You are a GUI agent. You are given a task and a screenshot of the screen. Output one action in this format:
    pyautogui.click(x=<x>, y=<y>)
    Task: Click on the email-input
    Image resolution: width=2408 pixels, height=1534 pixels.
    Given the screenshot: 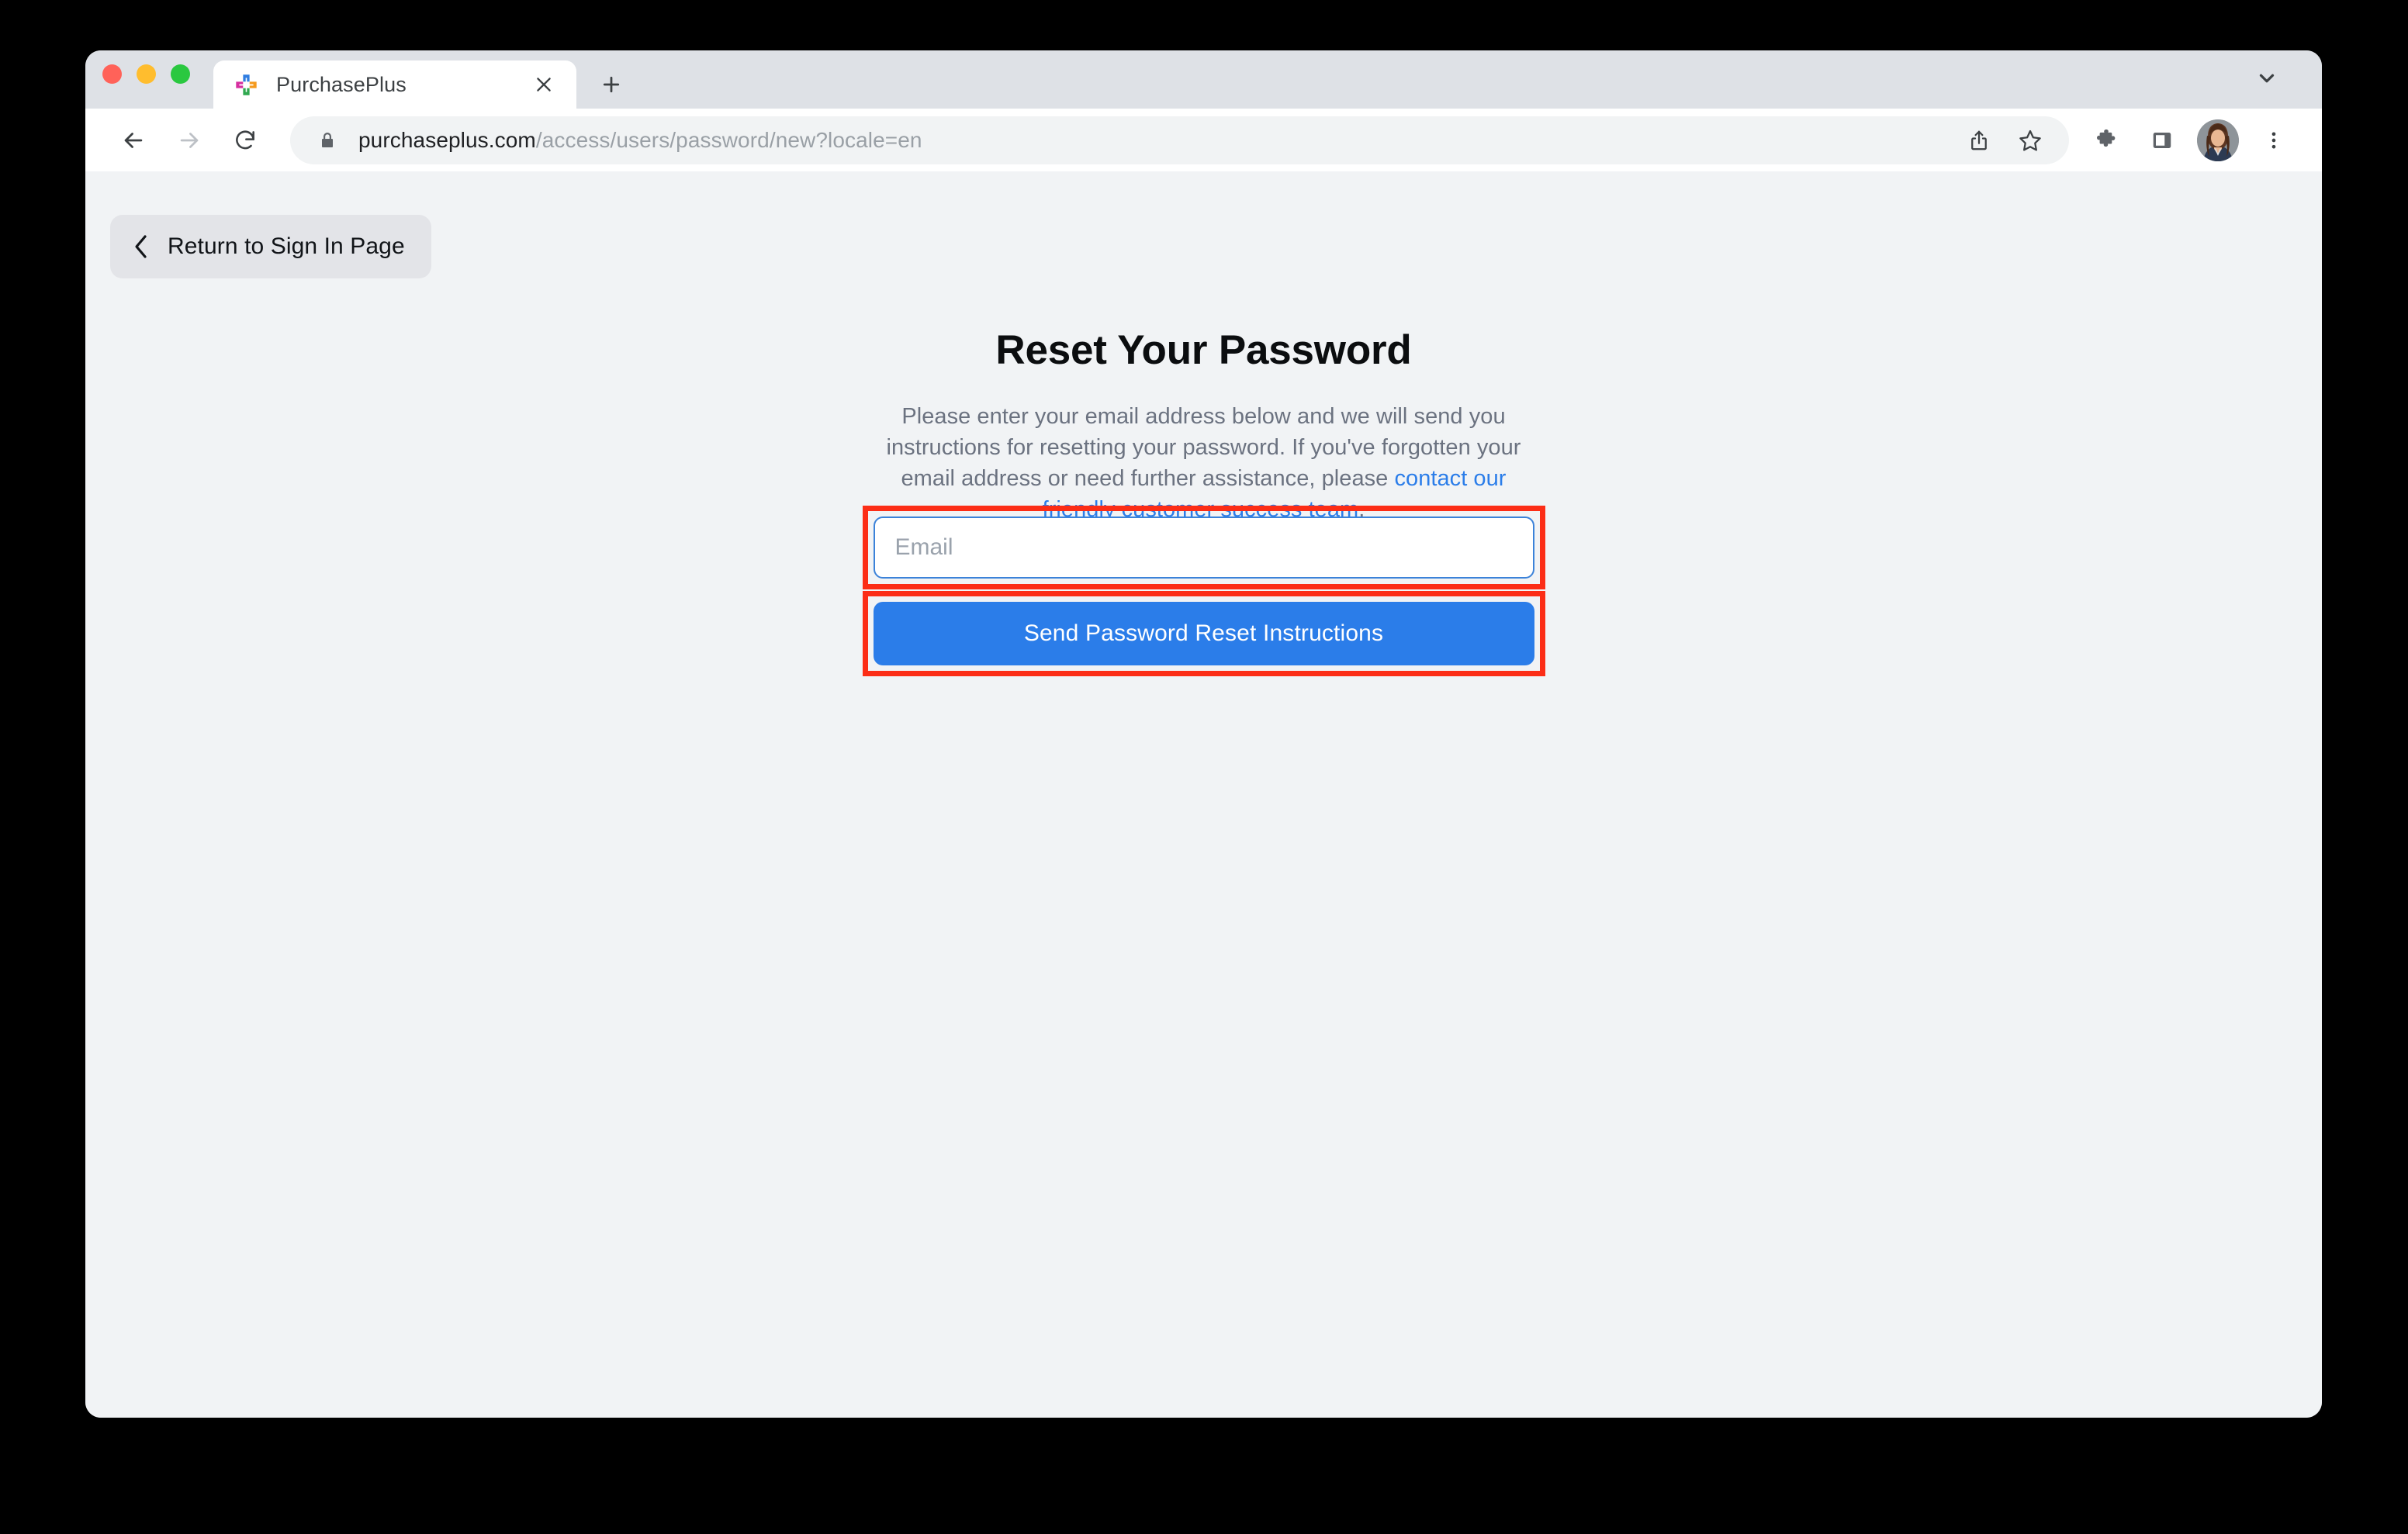 What is the action you would take?
    pyautogui.click(x=1203, y=548)
    